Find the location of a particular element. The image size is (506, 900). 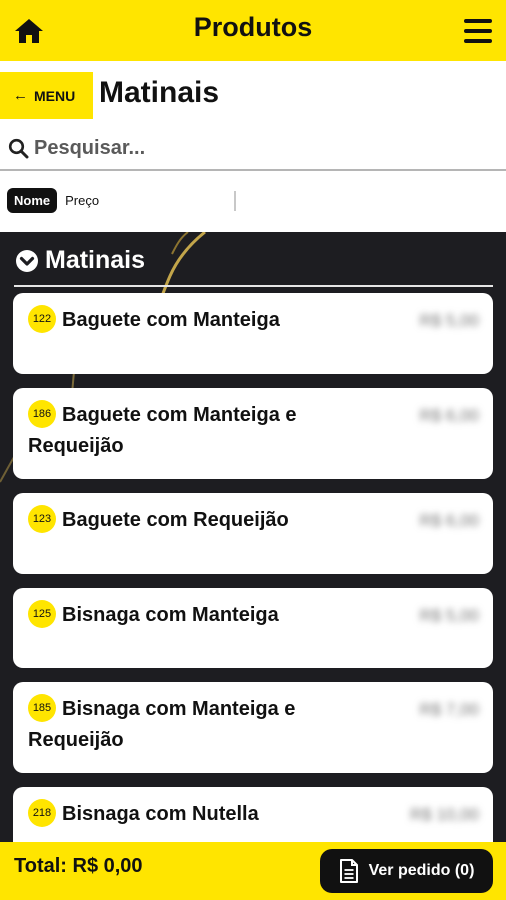

product-name: Bisnaga com Manteiga e Requeijão is located at coordinates (162, 724).